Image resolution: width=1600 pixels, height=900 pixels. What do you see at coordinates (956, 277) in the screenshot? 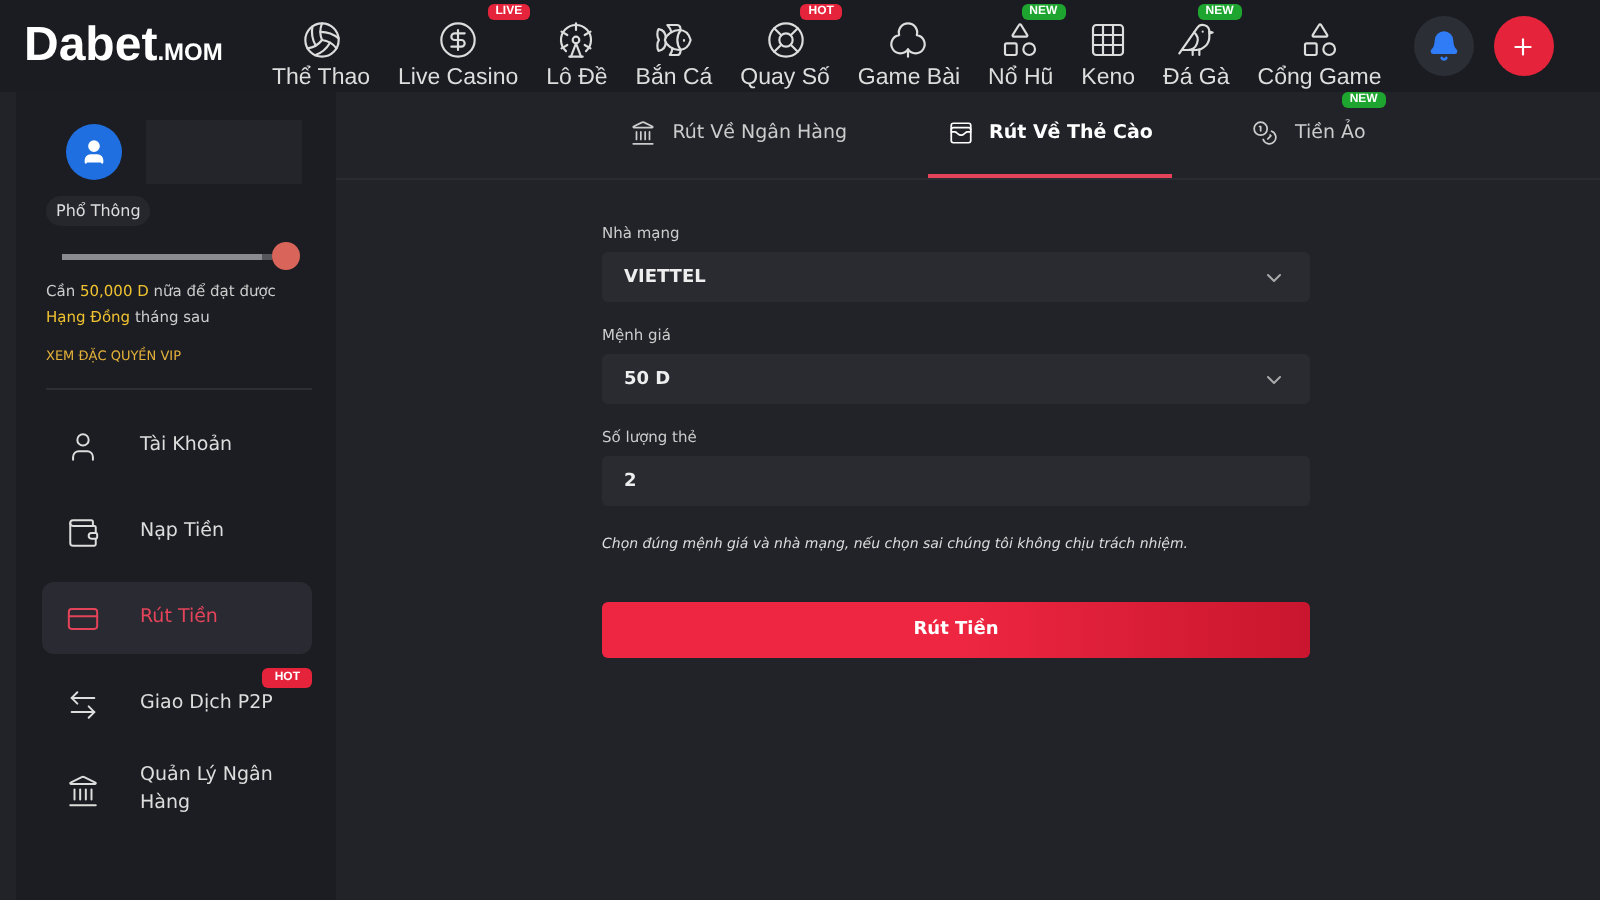
I see `select-field: VIETTEL` at bounding box center [956, 277].